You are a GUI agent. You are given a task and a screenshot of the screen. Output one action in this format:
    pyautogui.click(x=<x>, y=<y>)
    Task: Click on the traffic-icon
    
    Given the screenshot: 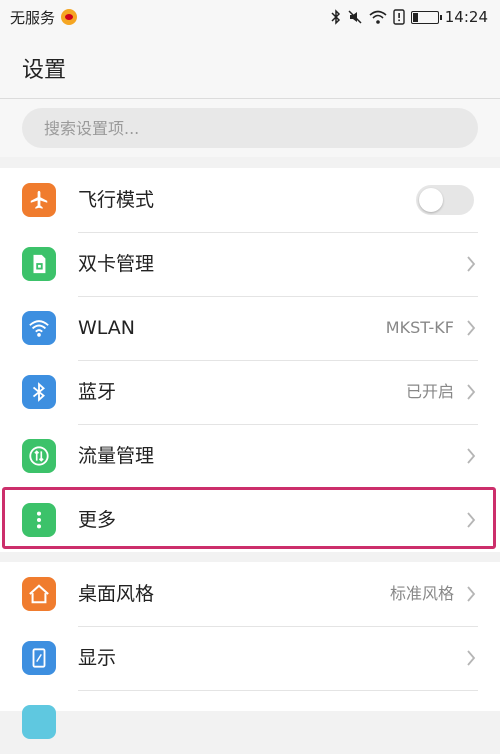 What is the action you would take?
    pyautogui.click(x=39, y=456)
    